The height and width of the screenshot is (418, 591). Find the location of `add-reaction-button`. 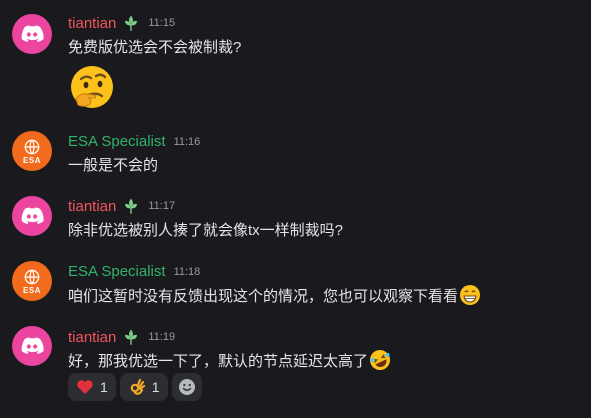

add-reaction-button is located at coordinates (186, 387).